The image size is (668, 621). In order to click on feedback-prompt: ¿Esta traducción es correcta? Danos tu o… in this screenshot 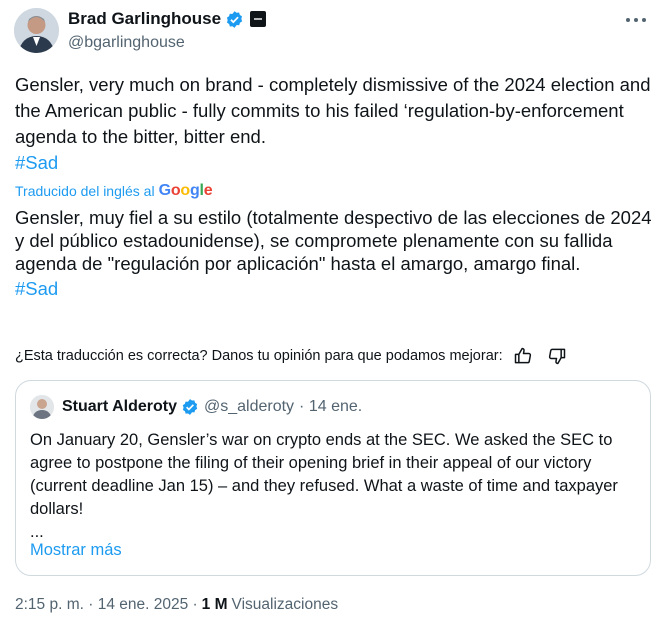, I will do `click(259, 356)`.